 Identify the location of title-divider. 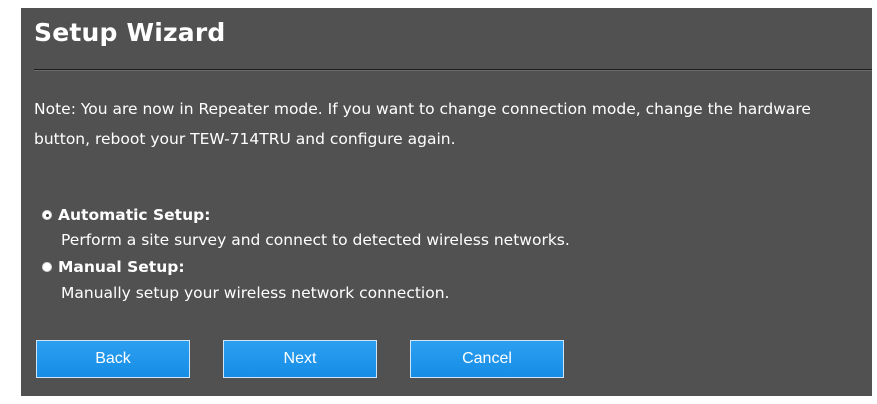
(453, 70).